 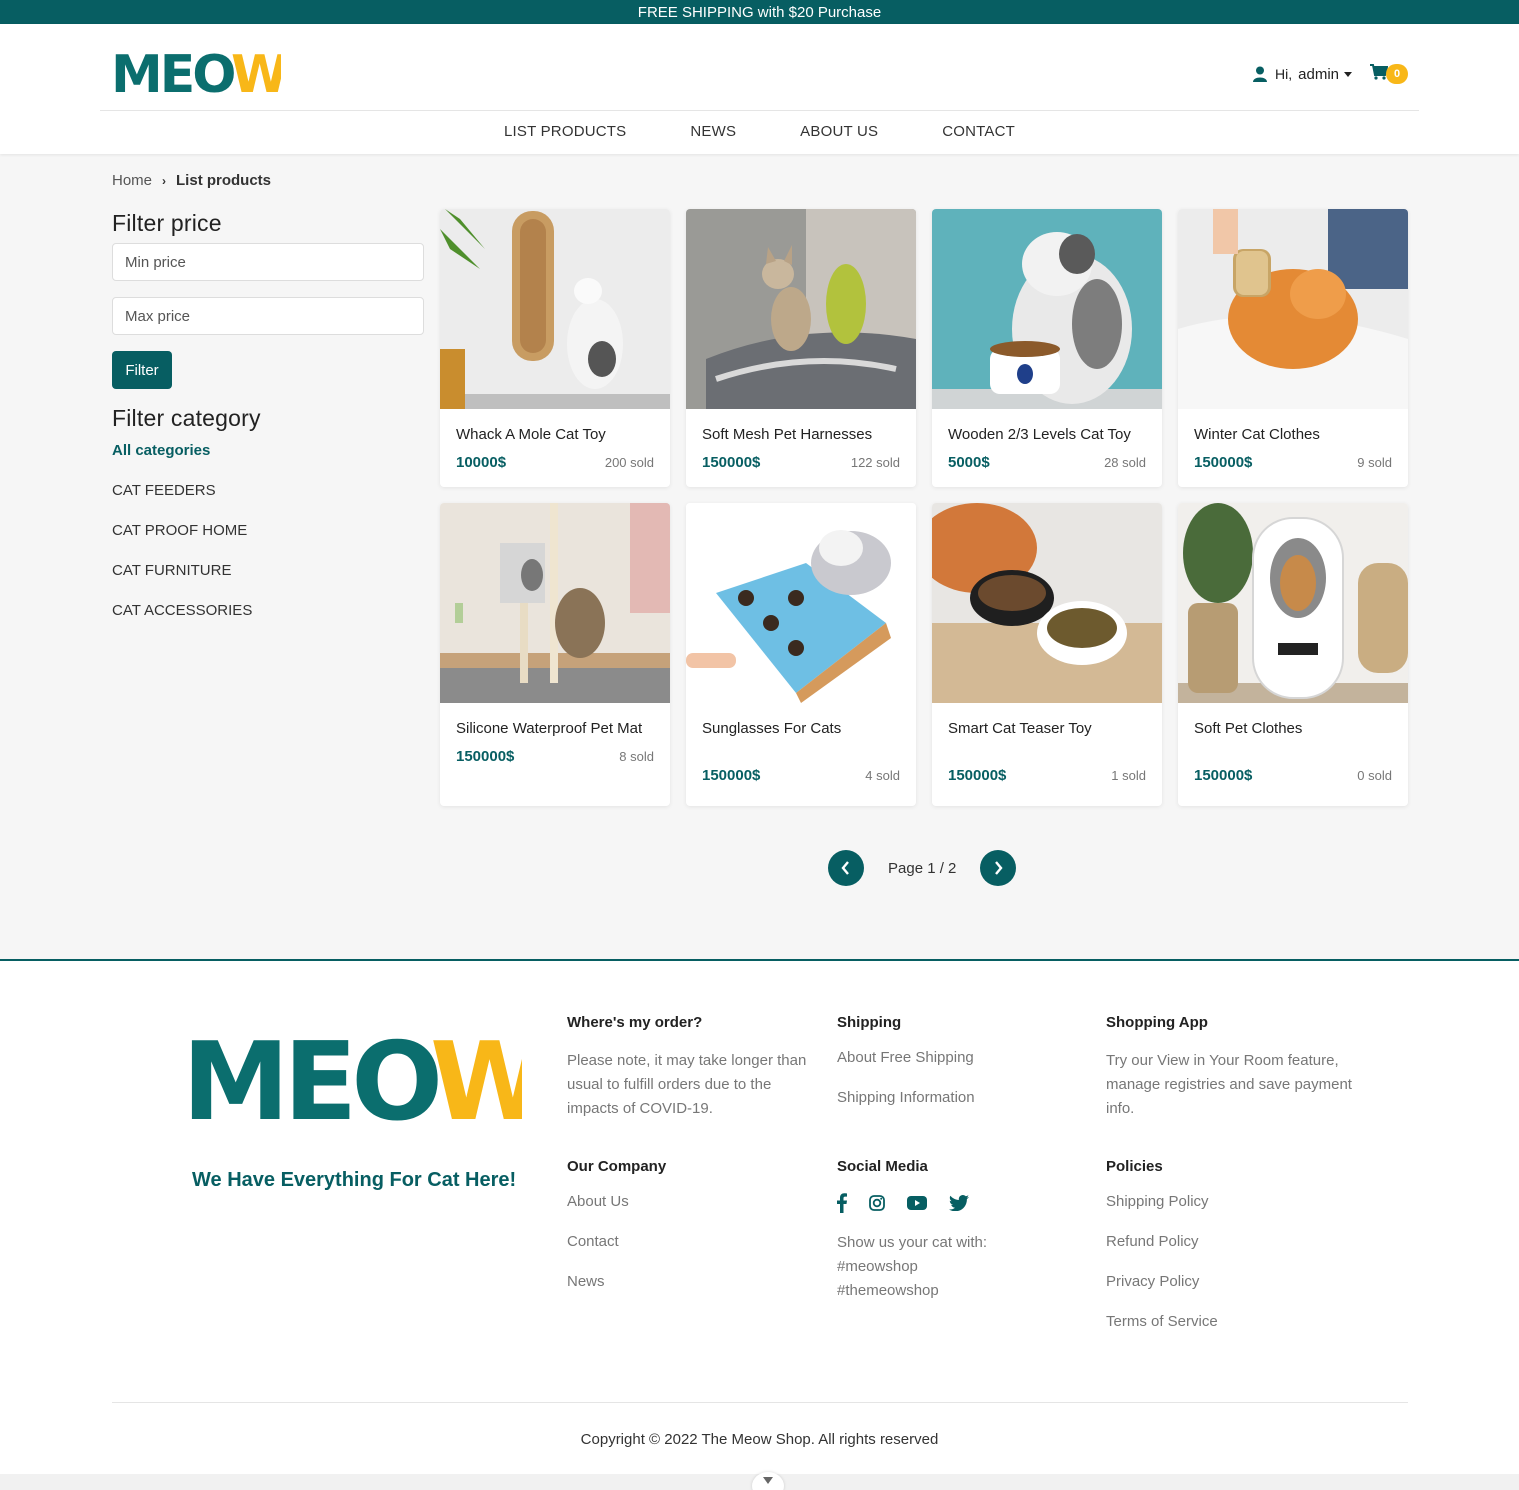 What do you see at coordinates (1231, 1213) in the screenshot?
I see `footer-link-shipping-policy: Shipping Policy` at bounding box center [1231, 1213].